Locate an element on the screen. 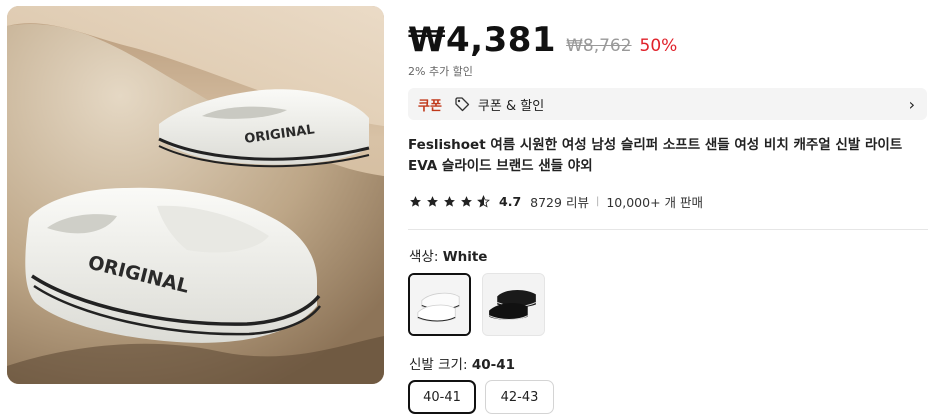 Image resolution: width=937 pixels, height=420 pixels. discount-percent: 50% is located at coordinates (658, 46).